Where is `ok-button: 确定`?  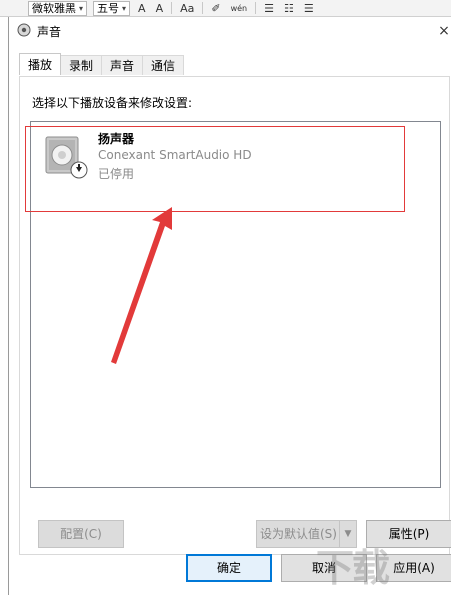 ok-button: 确定 is located at coordinates (229, 568).